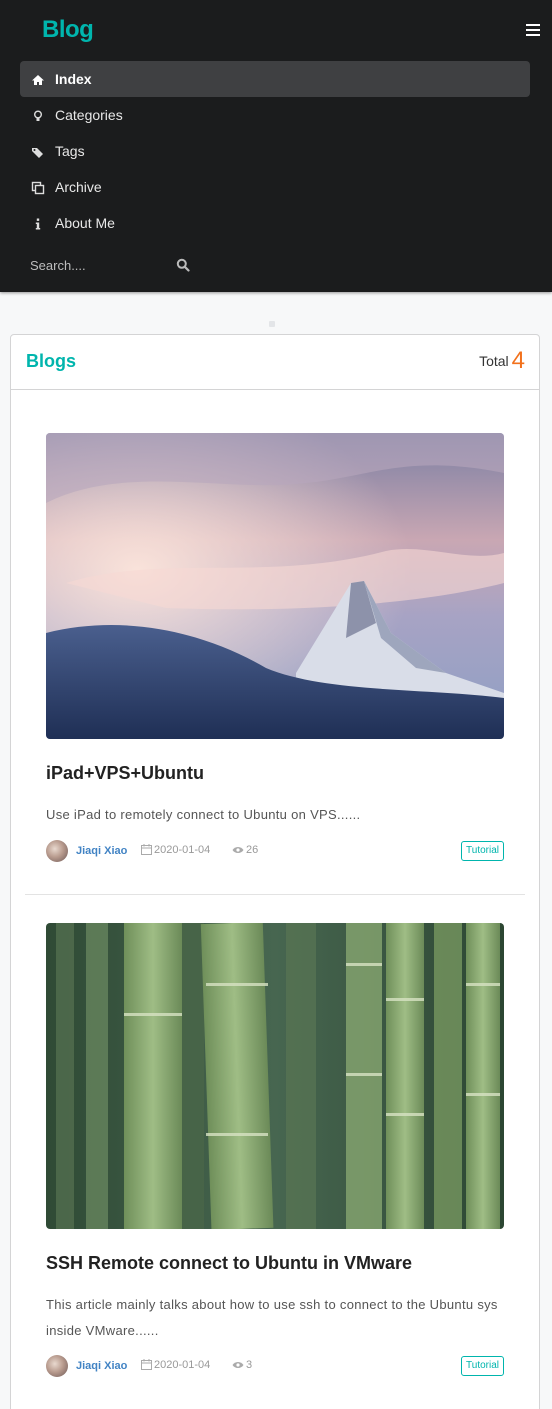 The height and width of the screenshot is (1409, 552). Describe the element at coordinates (125, 773) in the screenshot. I see `post-title: iPad+VPS+Ubuntu` at that location.